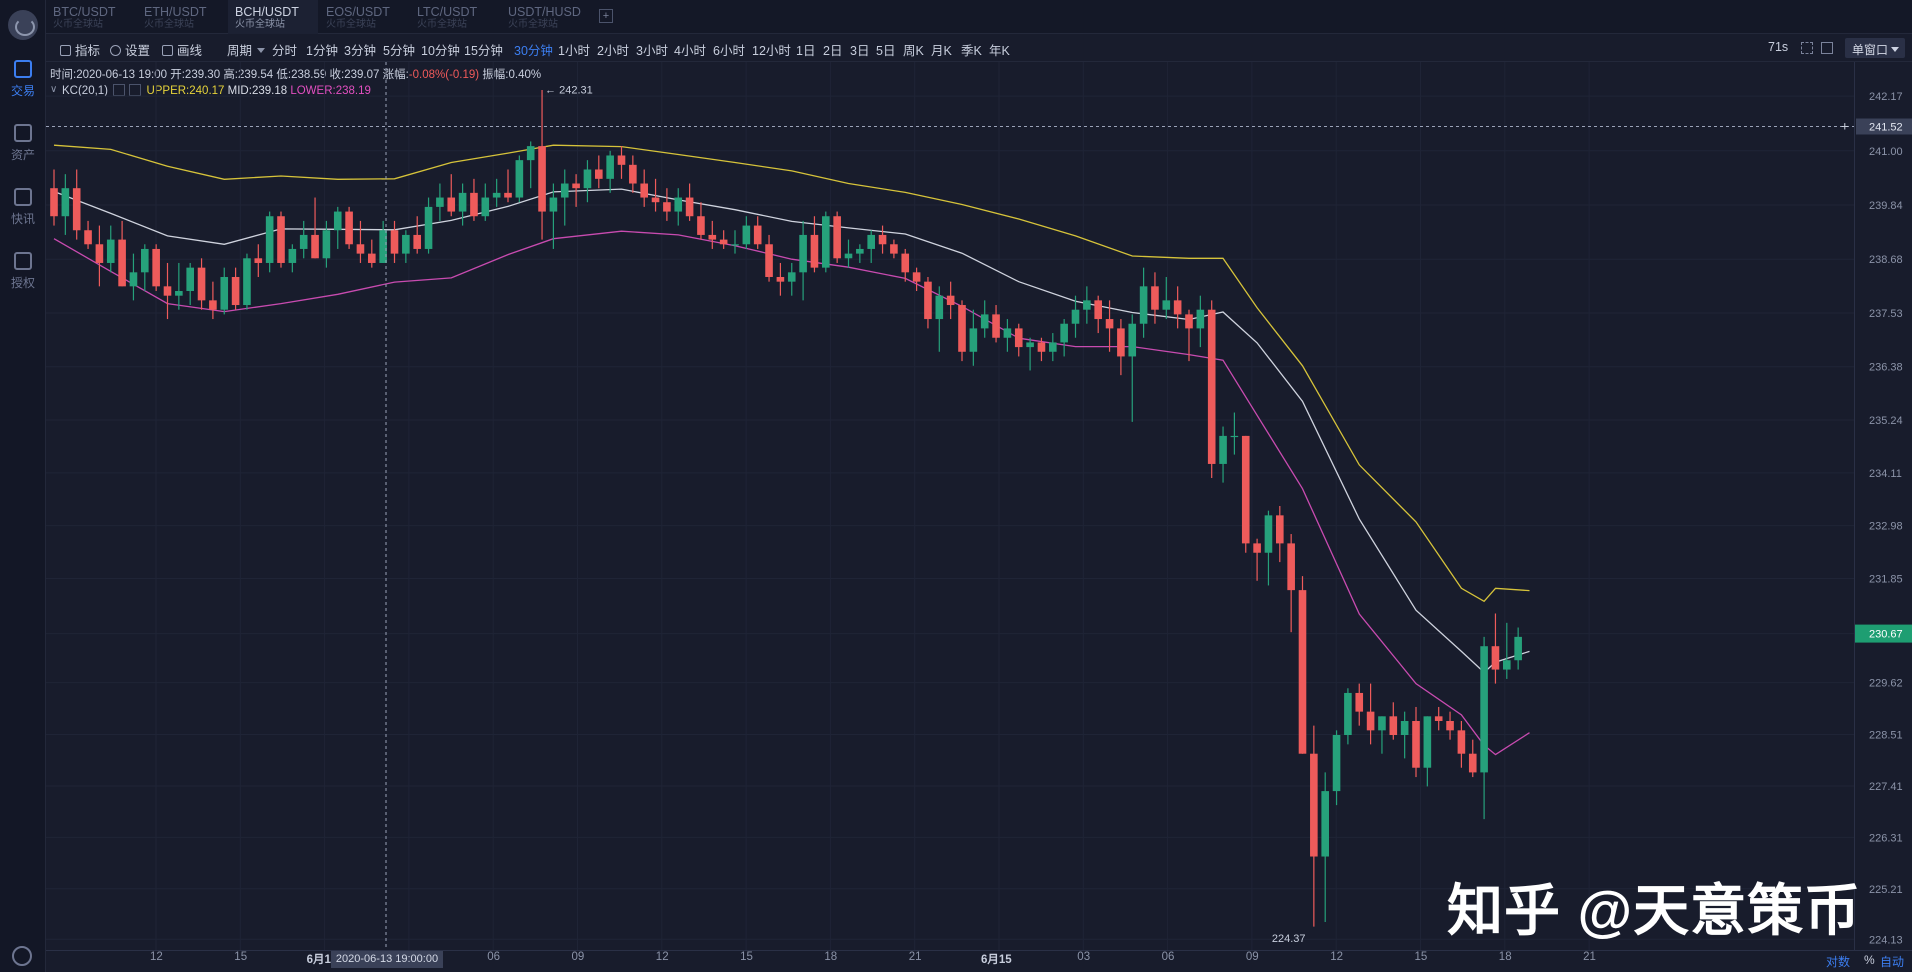 Image resolution: width=1912 pixels, height=972 pixels. Describe the element at coordinates (387, 959) in the screenshot. I see `crosshair-time-label: 2020-06-13 19:00:00` at that location.